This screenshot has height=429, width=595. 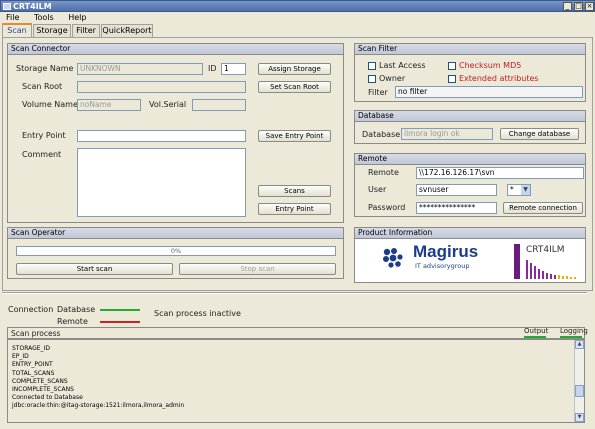 What do you see at coordinates (539, 134) in the screenshot?
I see `change-database-button: Change database` at bounding box center [539, 134].